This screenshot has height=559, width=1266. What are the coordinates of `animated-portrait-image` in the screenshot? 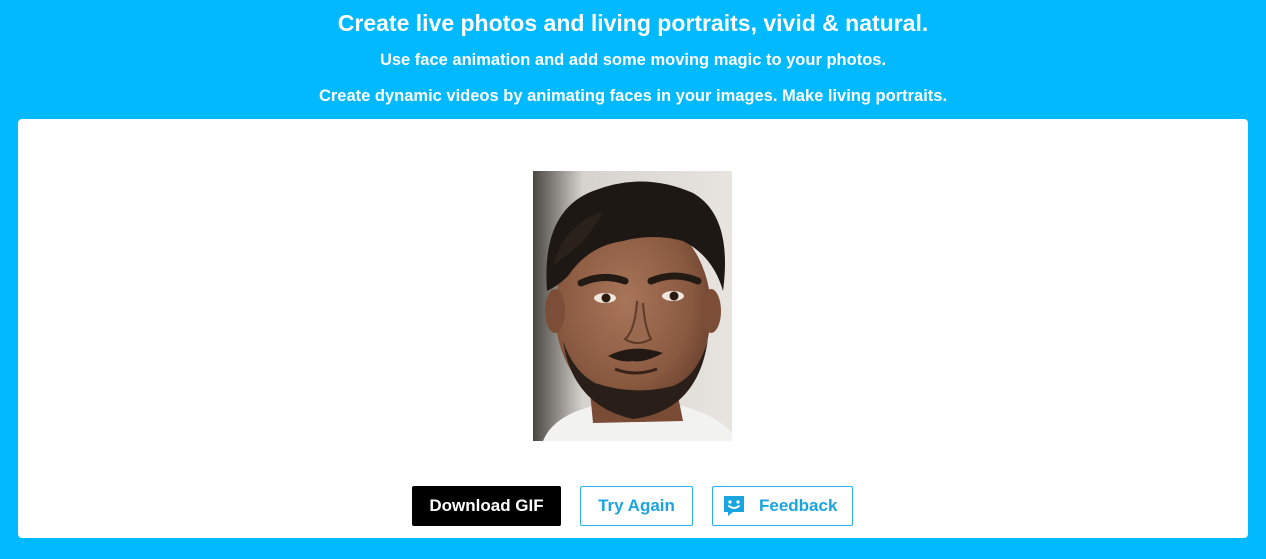 It's located at (632, 306).